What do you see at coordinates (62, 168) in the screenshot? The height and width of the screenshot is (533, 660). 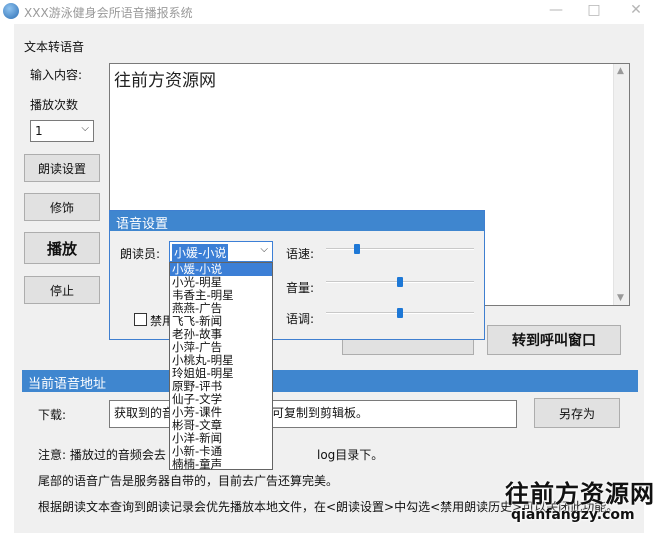 I see `read-settings-button: 朗读设置` at bounding box center [62, 168].